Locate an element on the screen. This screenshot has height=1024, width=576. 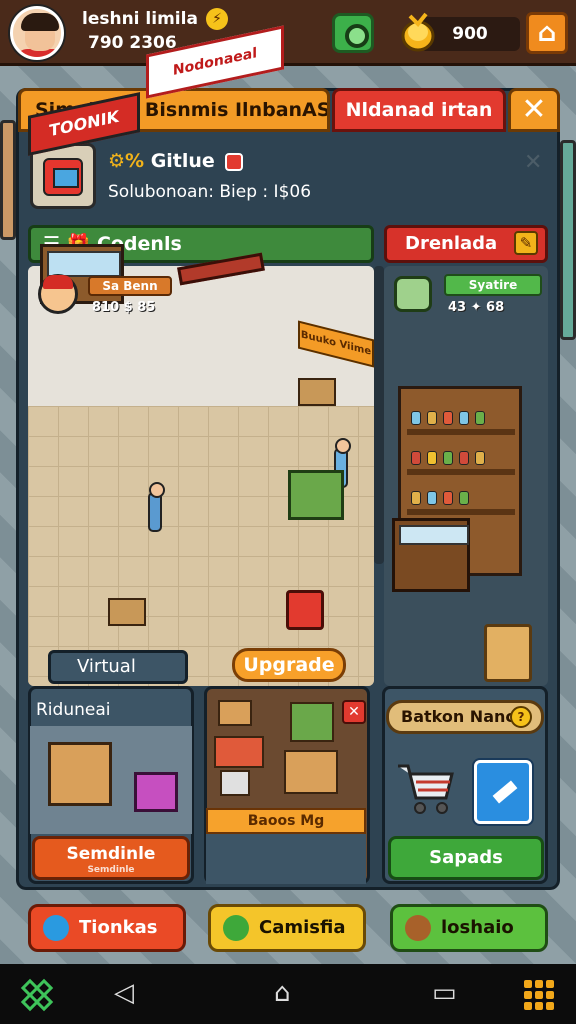
target-icon is located at coordinates (234, 161).